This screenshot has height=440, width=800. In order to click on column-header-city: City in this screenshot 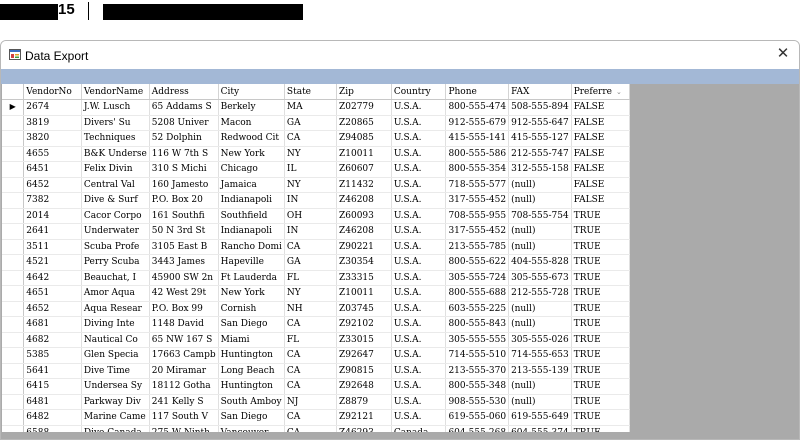, I will do `click(251, 92)`.